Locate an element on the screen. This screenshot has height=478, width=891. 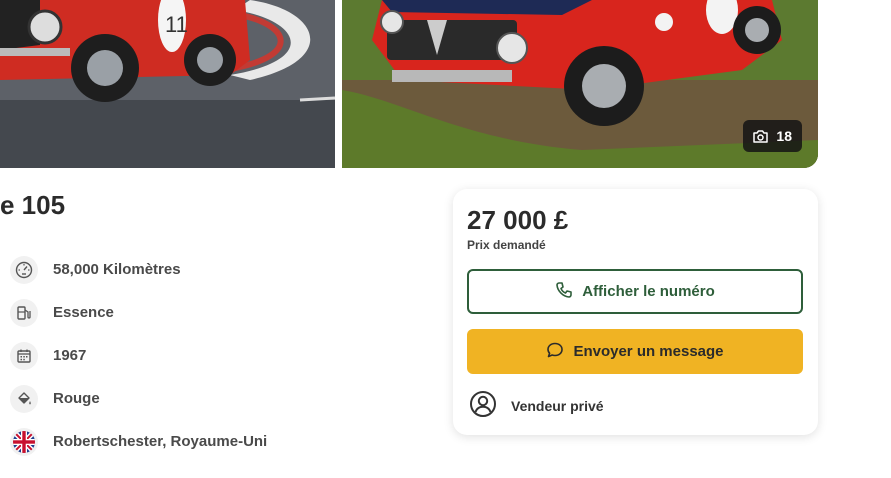
gallery-photo-main: 11 is located at coordinates (167, 84).